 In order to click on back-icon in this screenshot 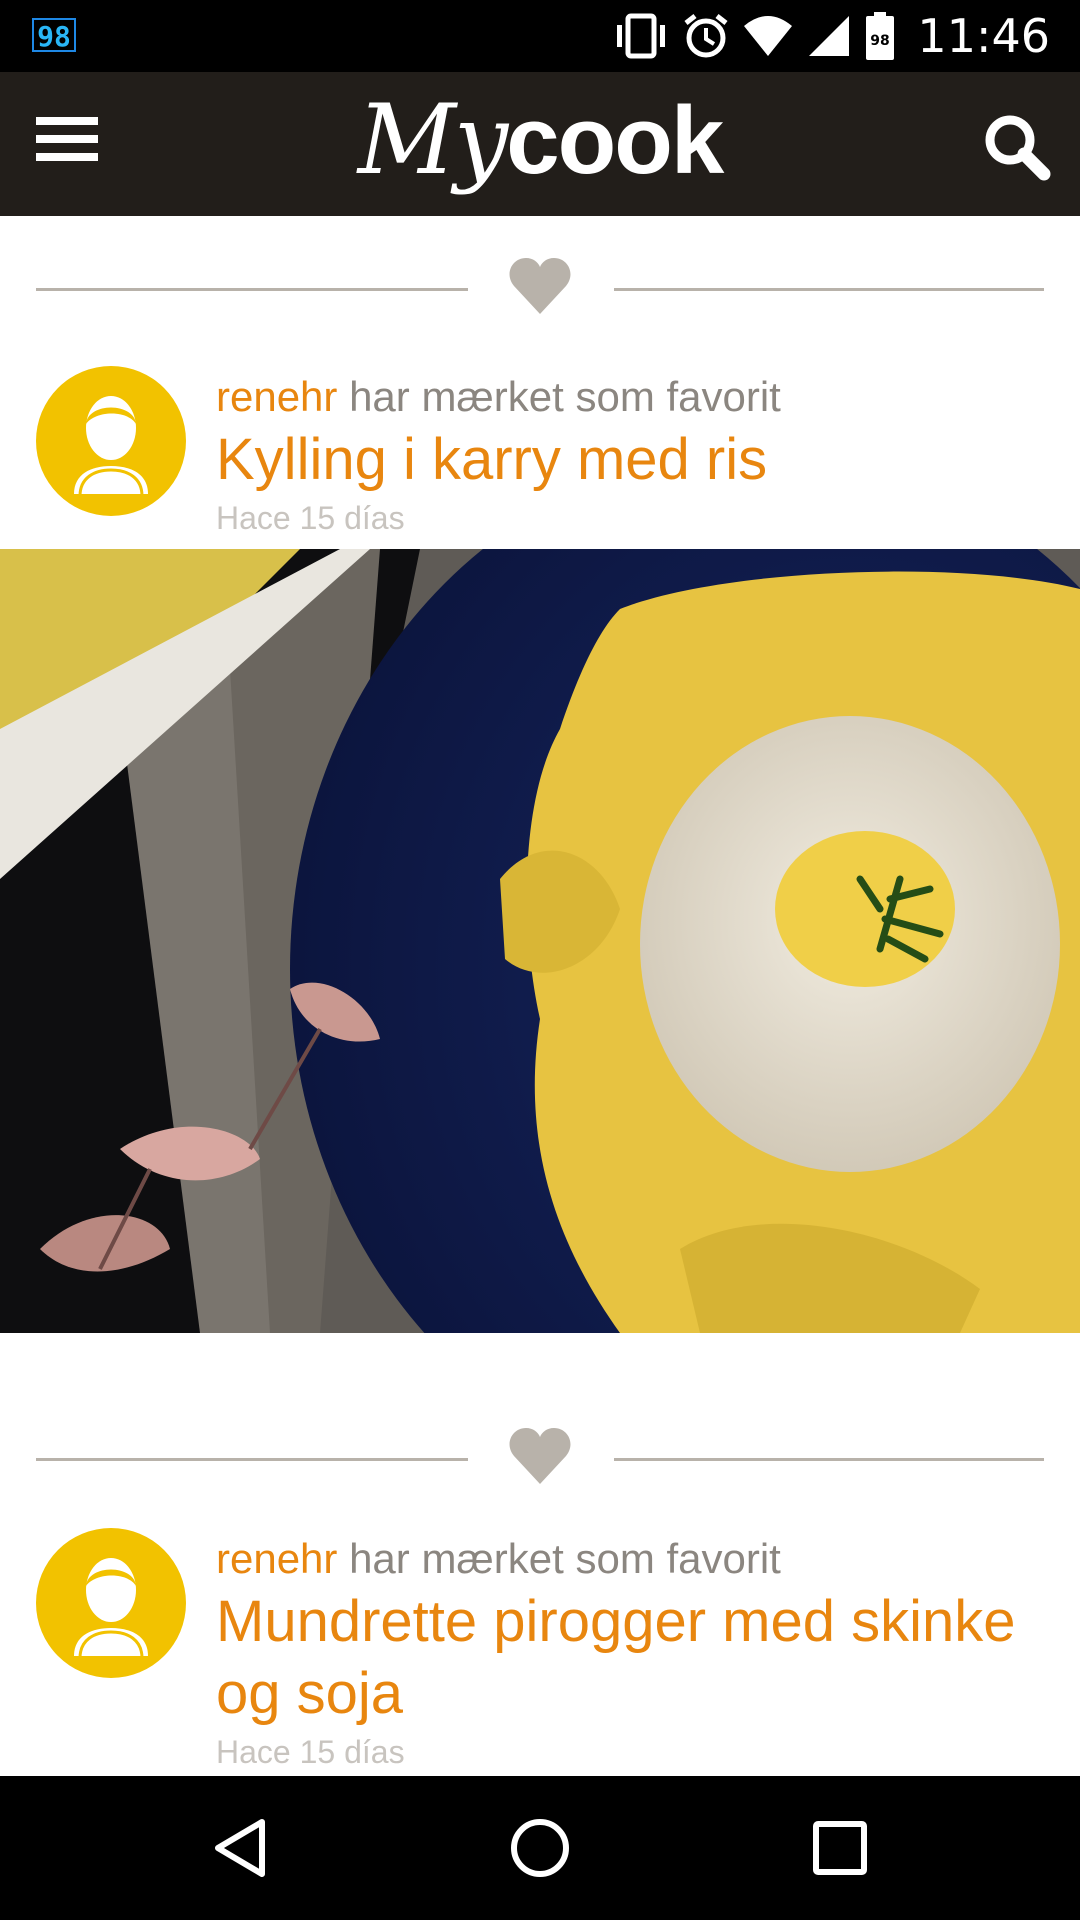, I will do `click(240, 1848)`.